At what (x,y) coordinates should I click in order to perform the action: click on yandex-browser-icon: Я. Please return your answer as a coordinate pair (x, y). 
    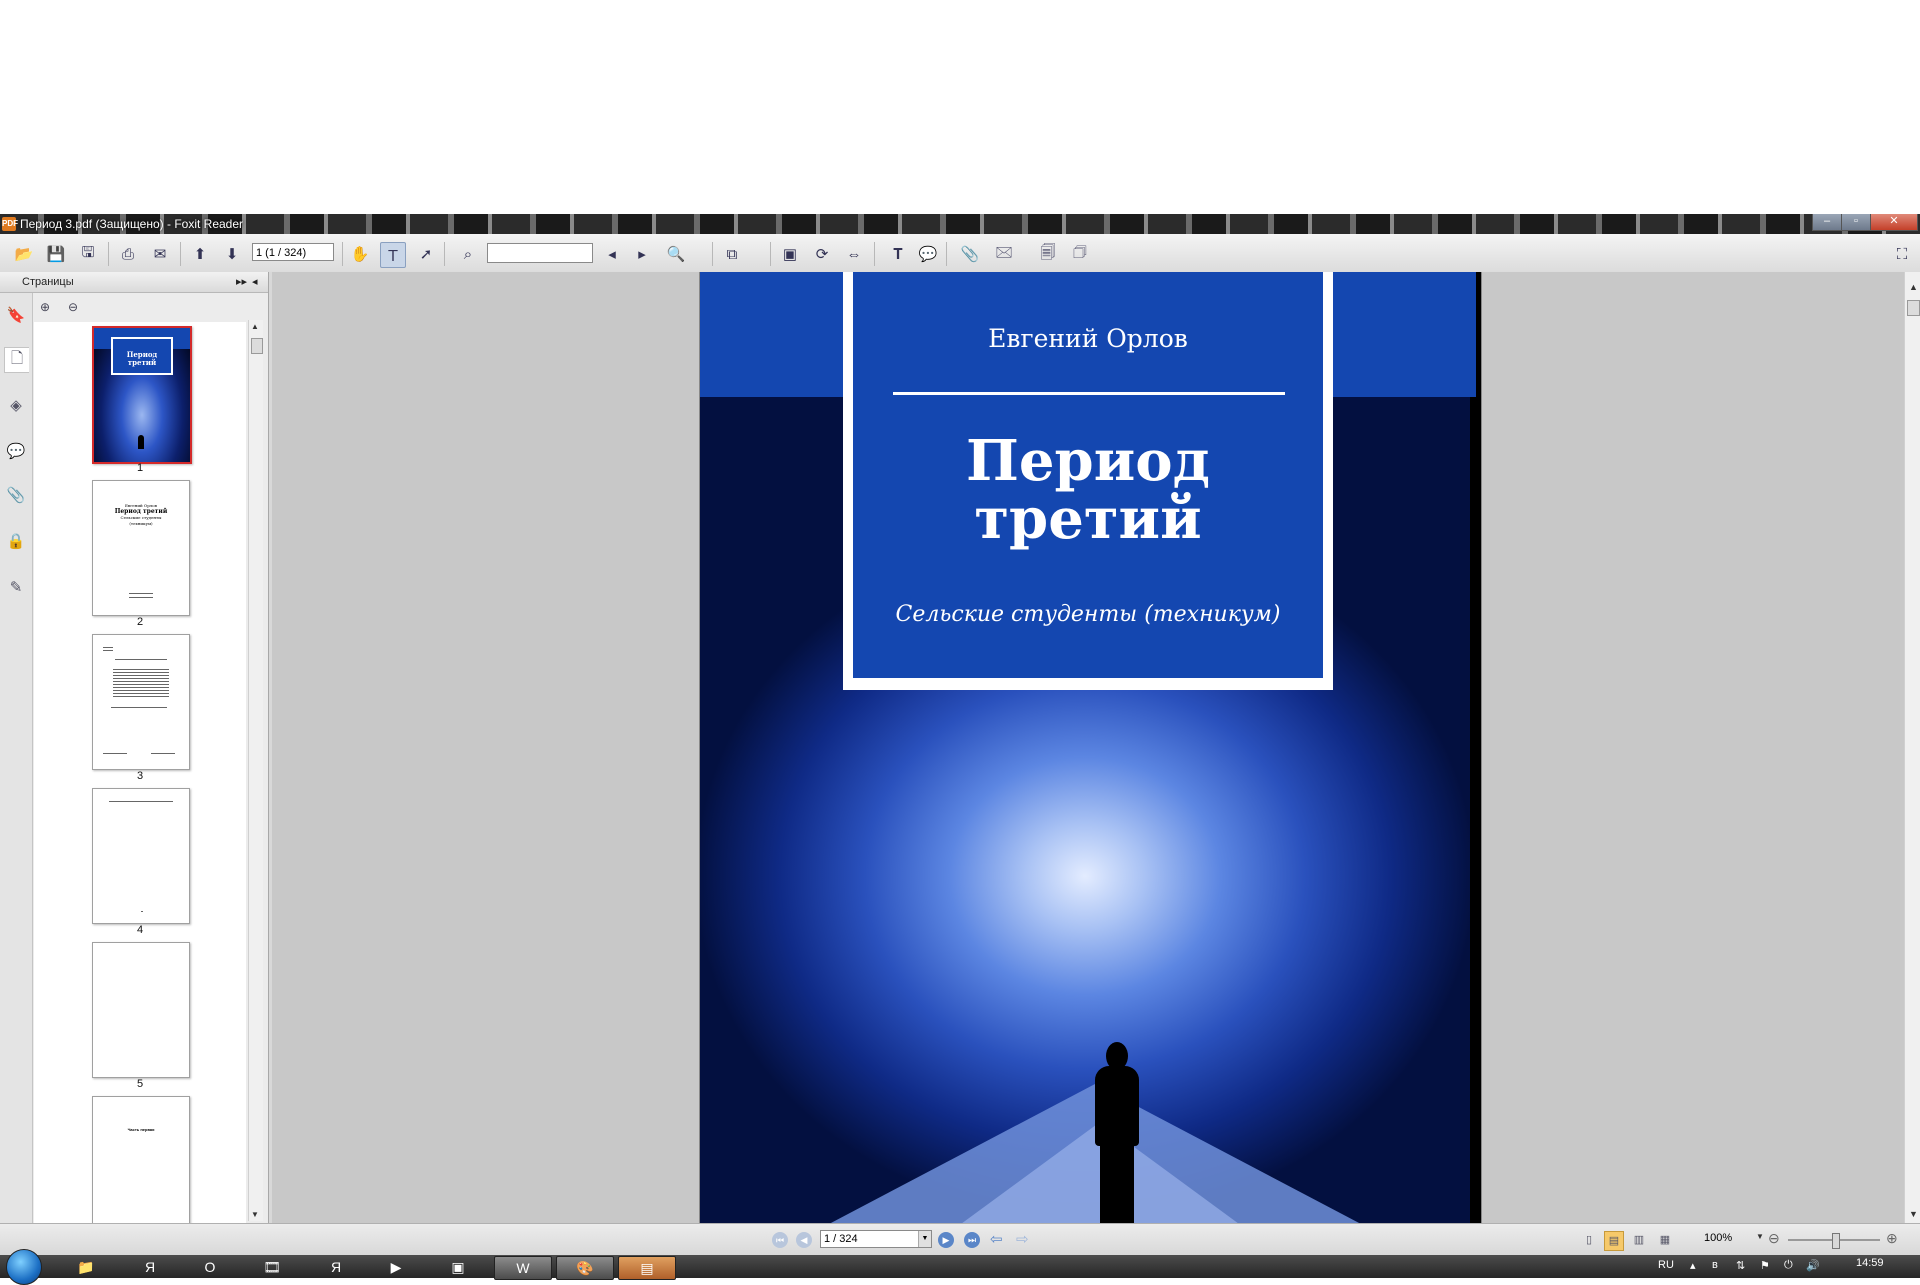
    Looking at the image, I should click on (150, 1267).